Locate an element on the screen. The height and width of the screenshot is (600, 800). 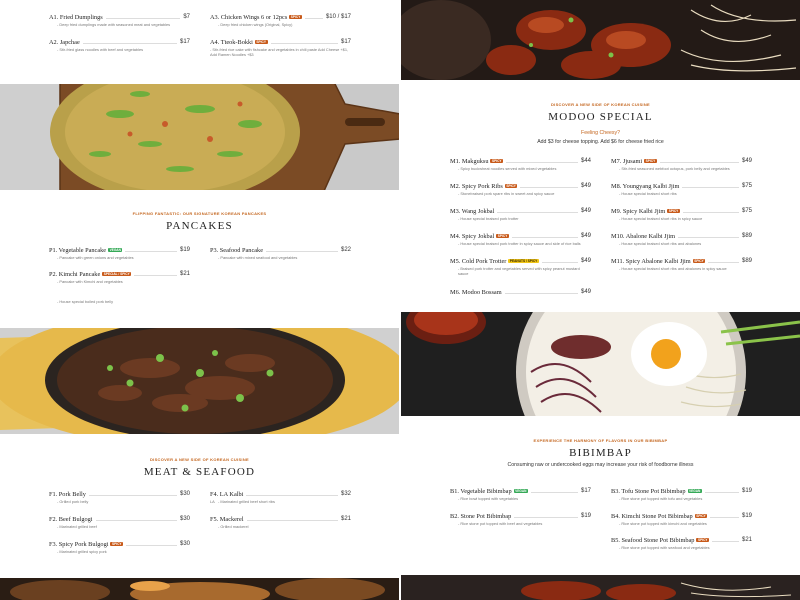
item-name: M4. Spicy Jokbal is located at coordinates (472, 236).